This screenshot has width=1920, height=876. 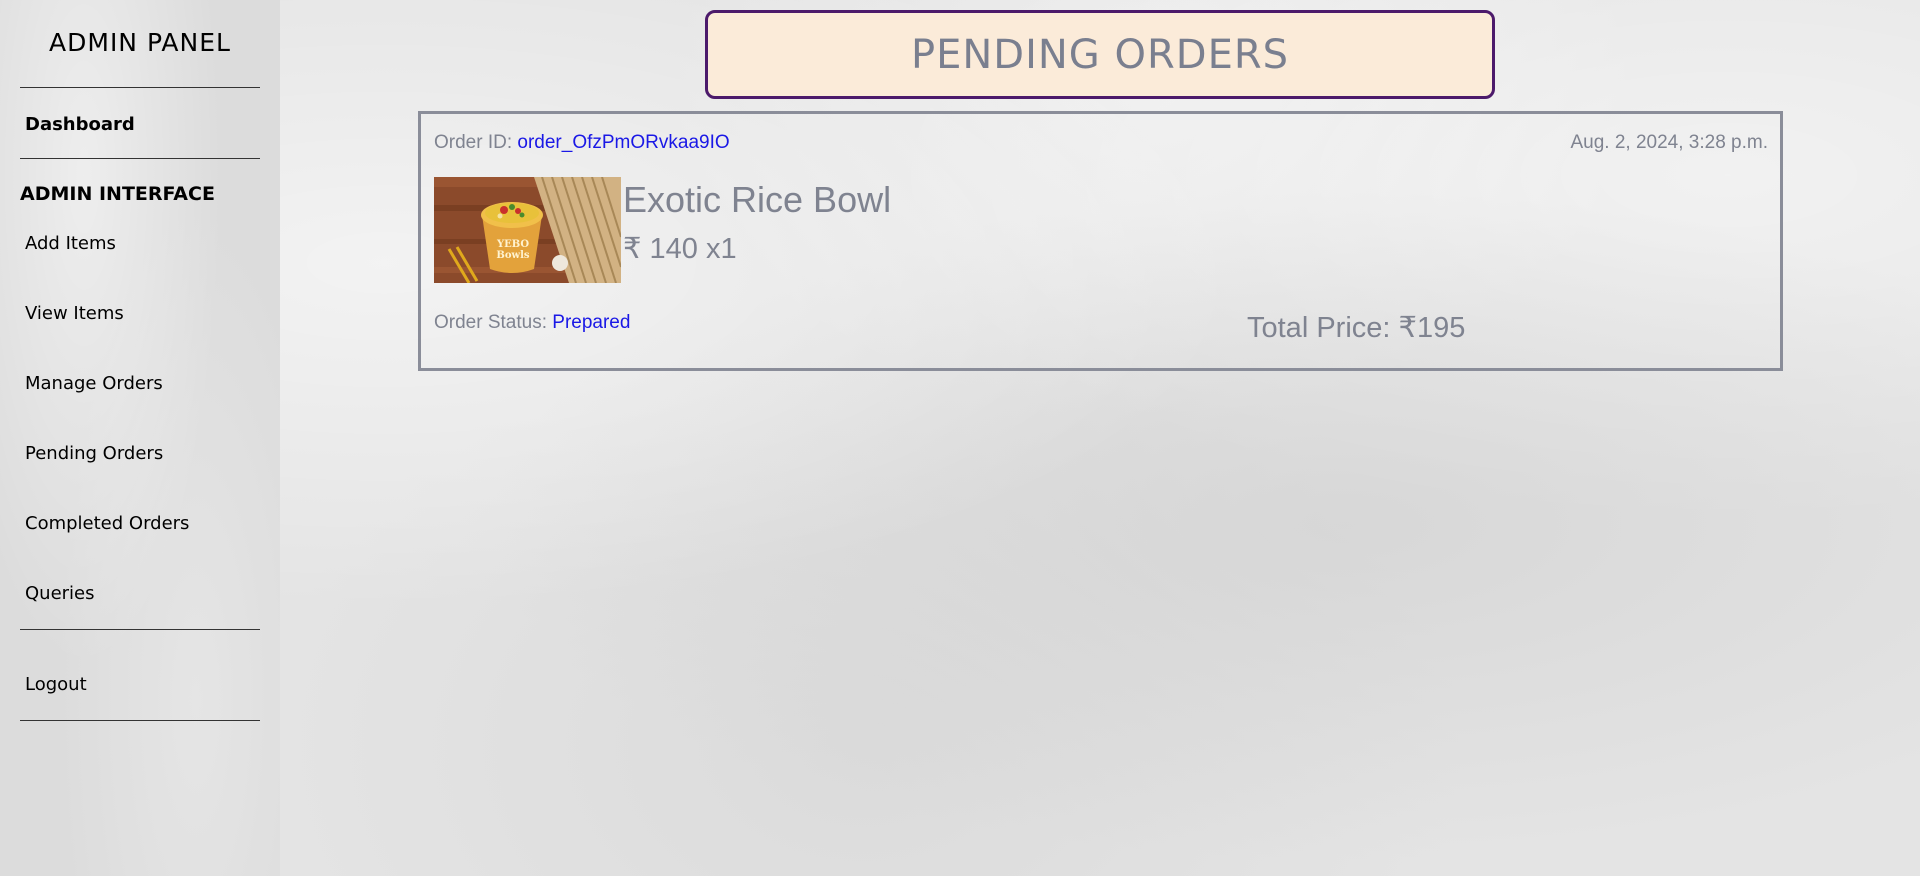 What do you see at coordinates (513, 250) in the screenshot?
I see `bowl-brand-lettering: YEBO Bowls` at bounding box center [513, 250].